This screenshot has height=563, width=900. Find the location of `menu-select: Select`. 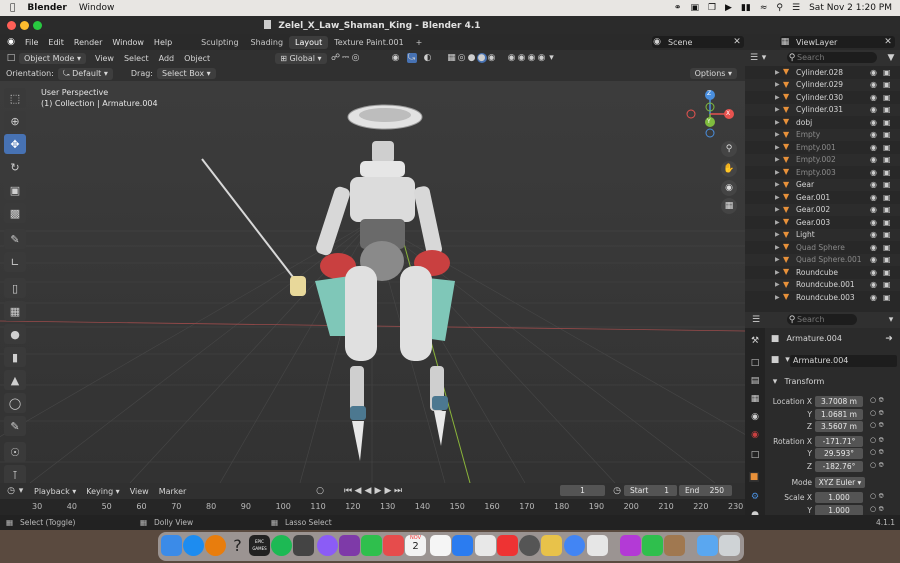

menu-select: Select is located at coordinates (136, 58).